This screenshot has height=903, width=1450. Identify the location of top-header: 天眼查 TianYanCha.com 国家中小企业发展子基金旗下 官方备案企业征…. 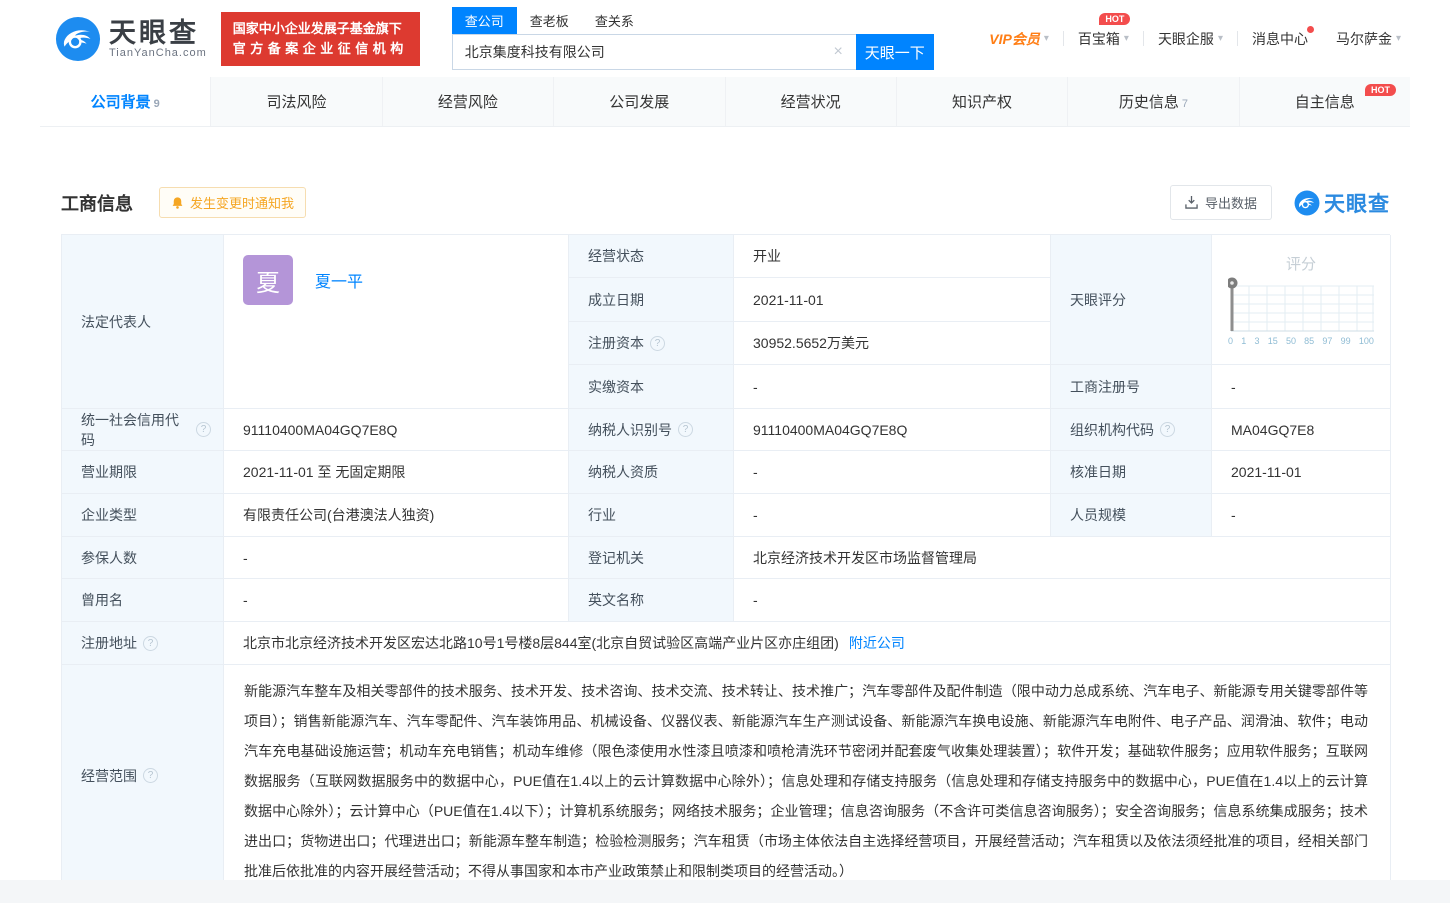
(725, 38).